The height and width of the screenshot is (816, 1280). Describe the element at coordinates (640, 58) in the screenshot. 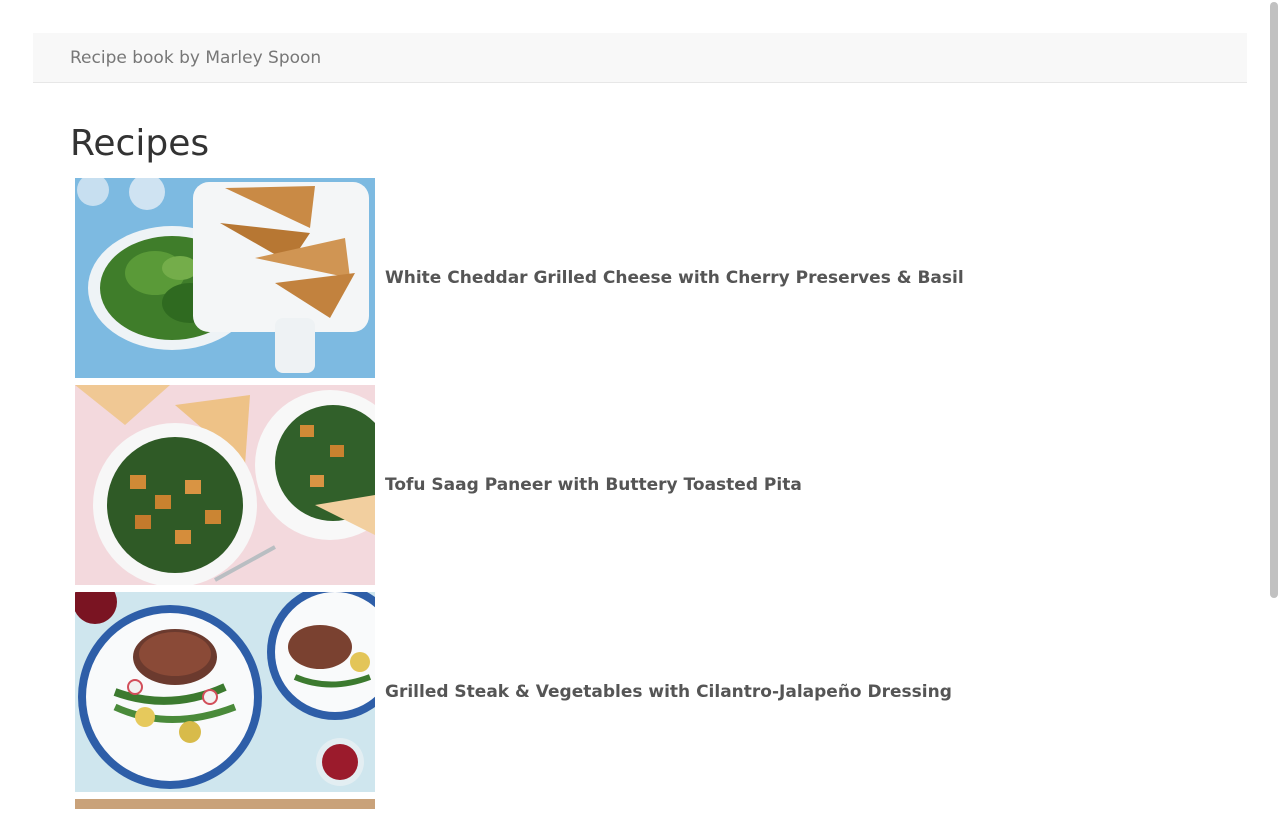

I see `navbar: Recipe book by Marley Spoon` at that location.